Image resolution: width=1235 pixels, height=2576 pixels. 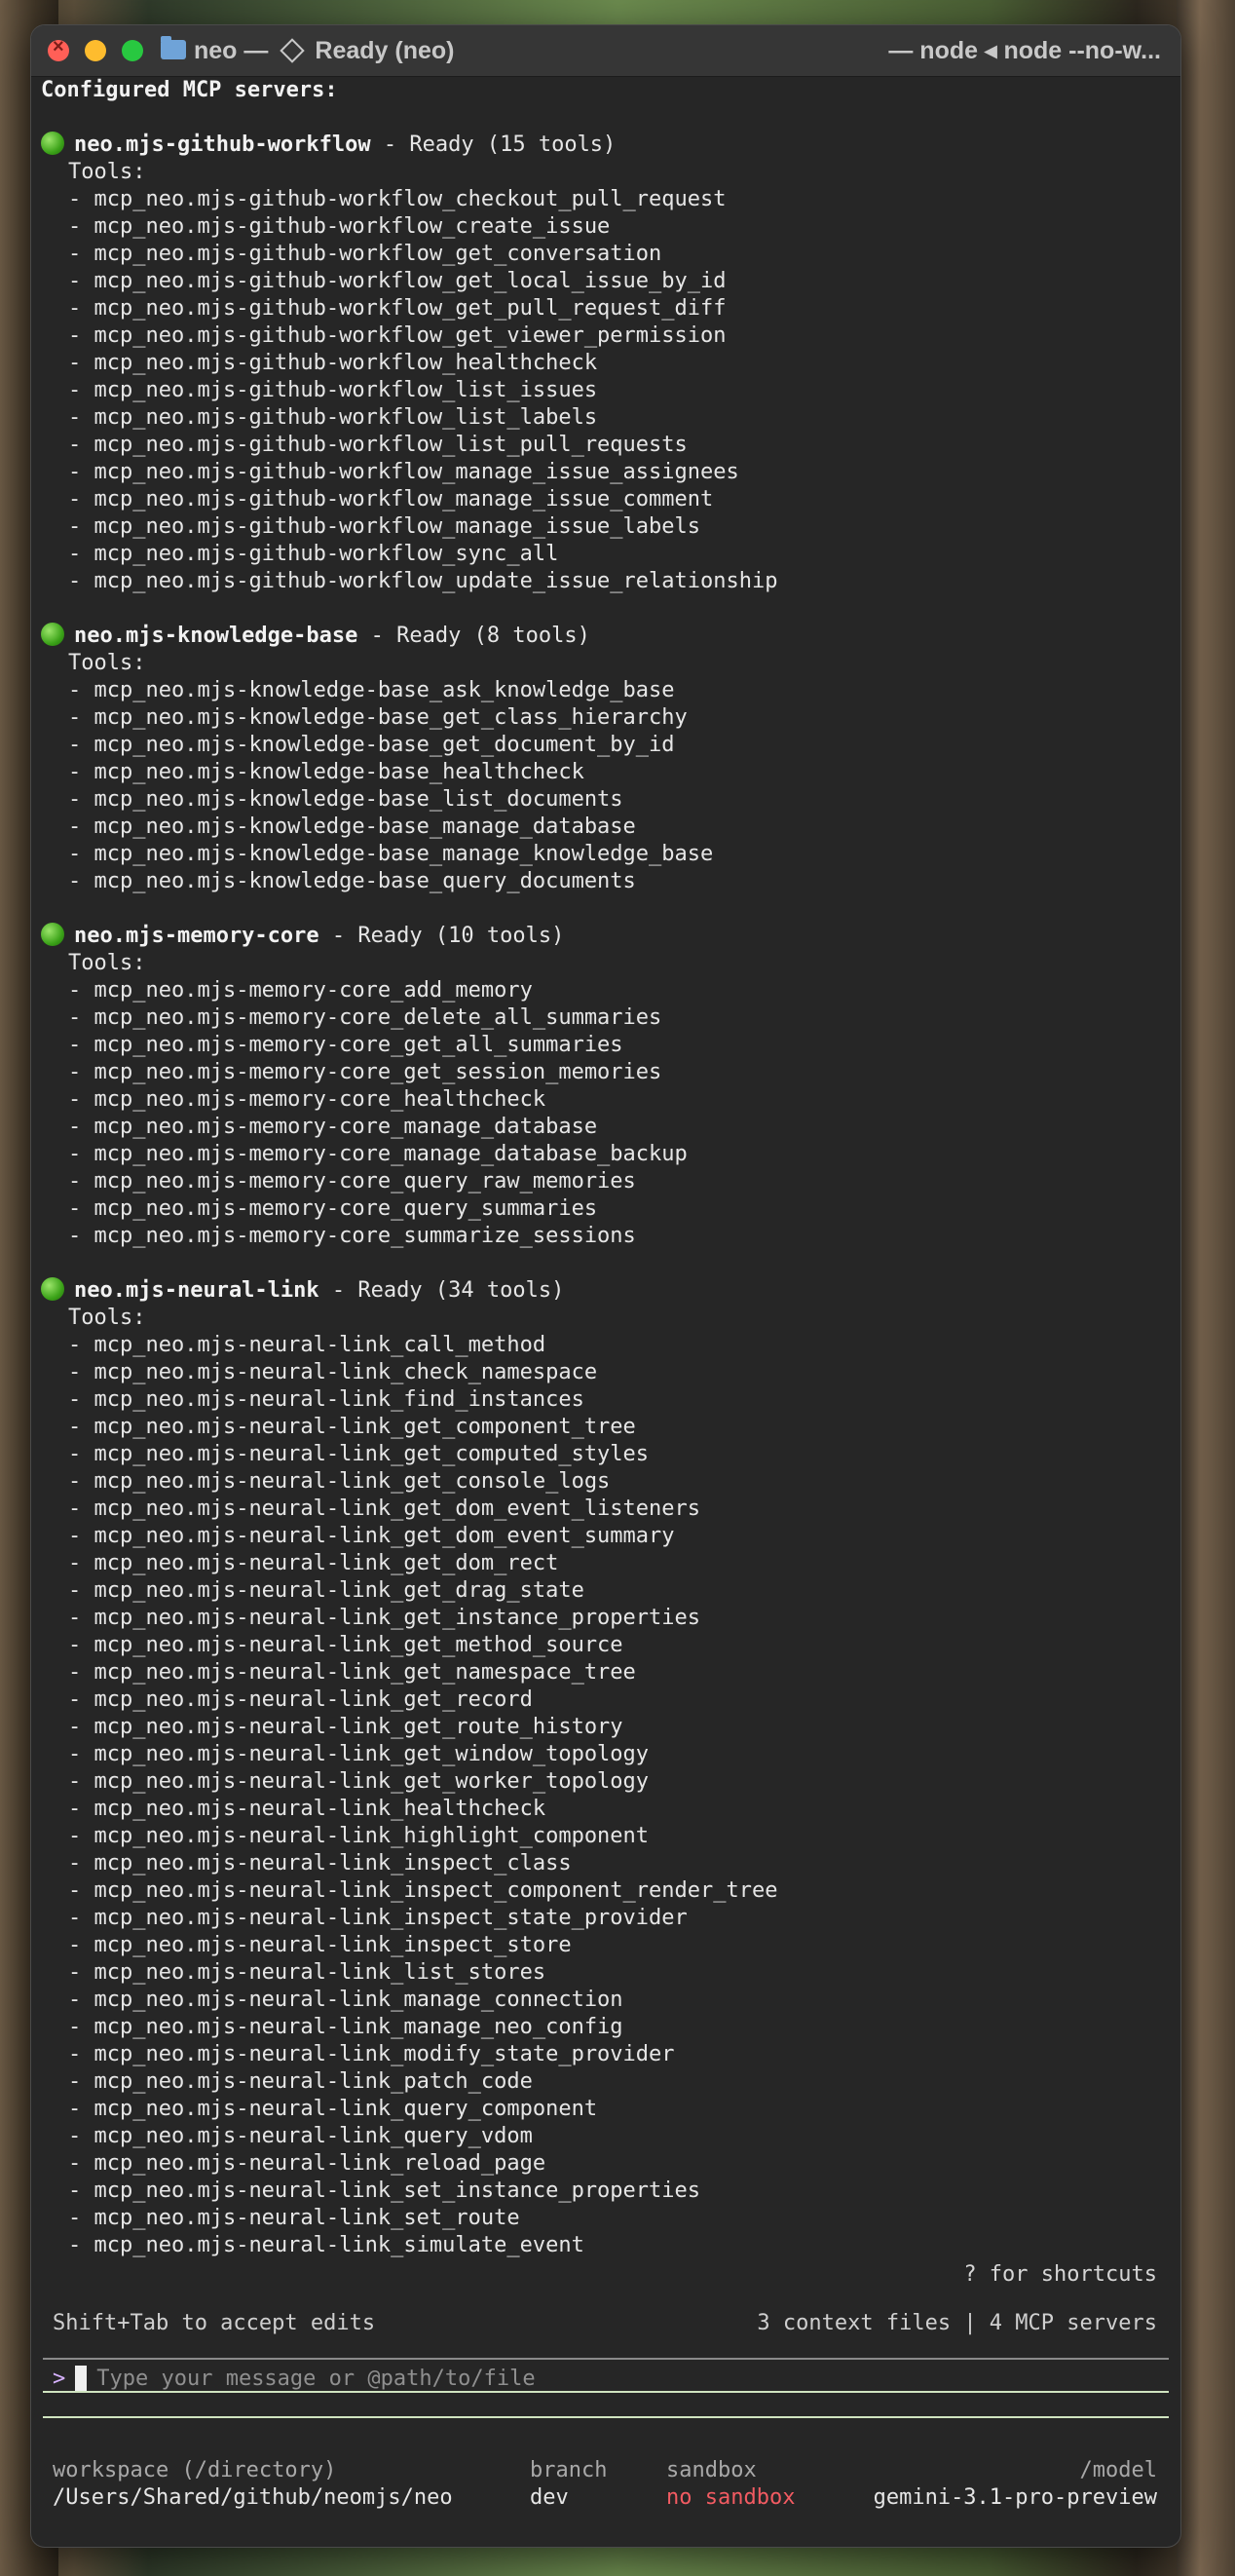 I want to click on tool-name: mcp_neo.mjs-neural-link_find_instances, so click(x=339, y=1399).